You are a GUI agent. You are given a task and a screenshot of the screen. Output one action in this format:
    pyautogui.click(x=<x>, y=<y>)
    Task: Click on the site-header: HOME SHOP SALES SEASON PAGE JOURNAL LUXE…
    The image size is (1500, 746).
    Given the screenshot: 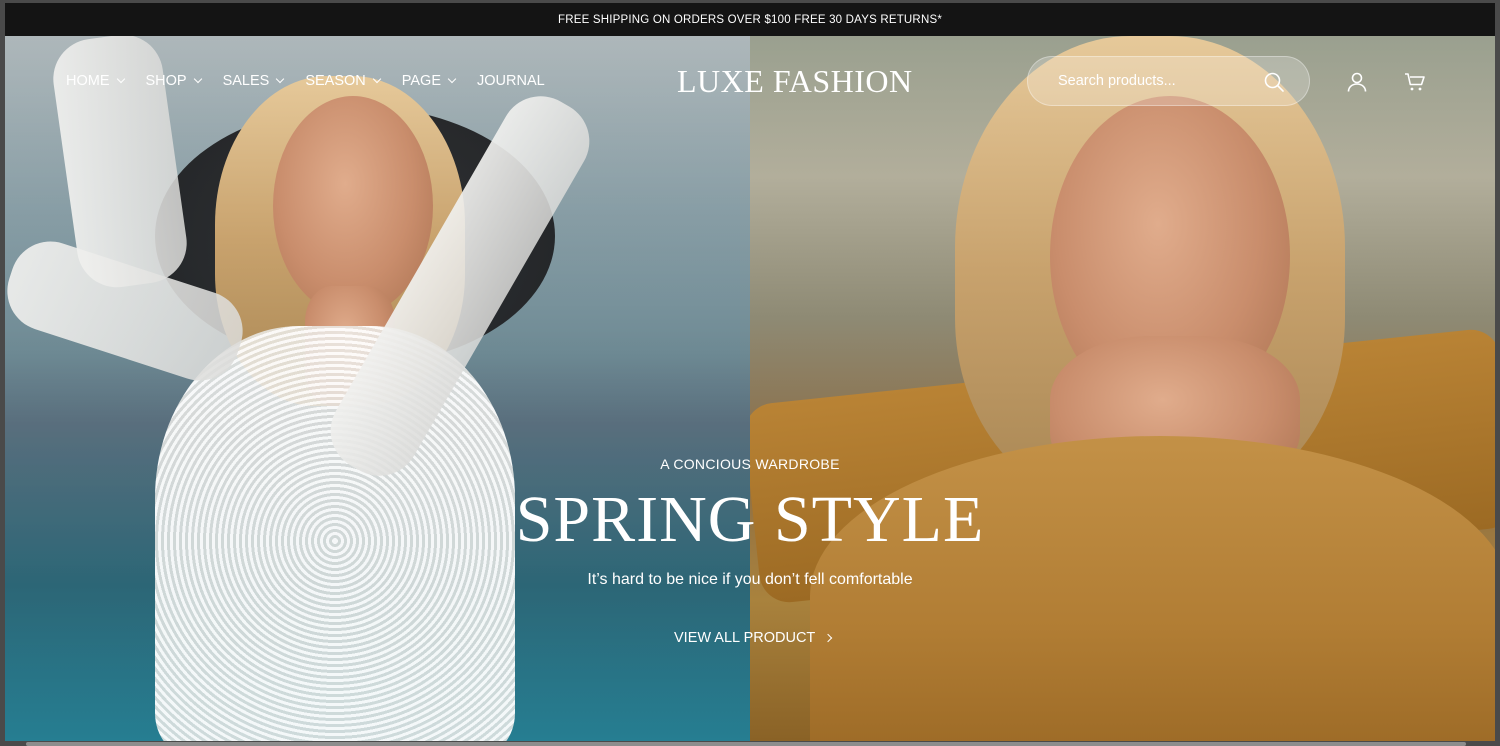 What is the action you would take?
    pyautogui.click(x=750, y=82)
    